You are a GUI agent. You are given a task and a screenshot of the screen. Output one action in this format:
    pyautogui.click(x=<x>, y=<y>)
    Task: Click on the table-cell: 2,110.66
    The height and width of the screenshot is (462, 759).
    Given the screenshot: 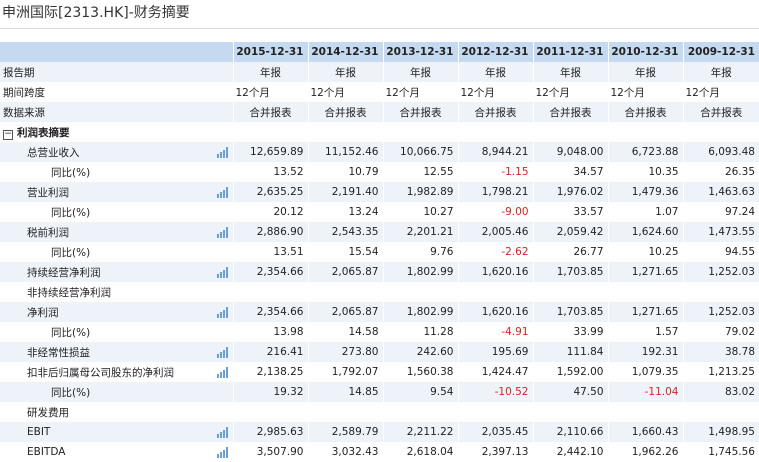 What is the action you would take?
    pyautogui.click(x=570, y=432)
    